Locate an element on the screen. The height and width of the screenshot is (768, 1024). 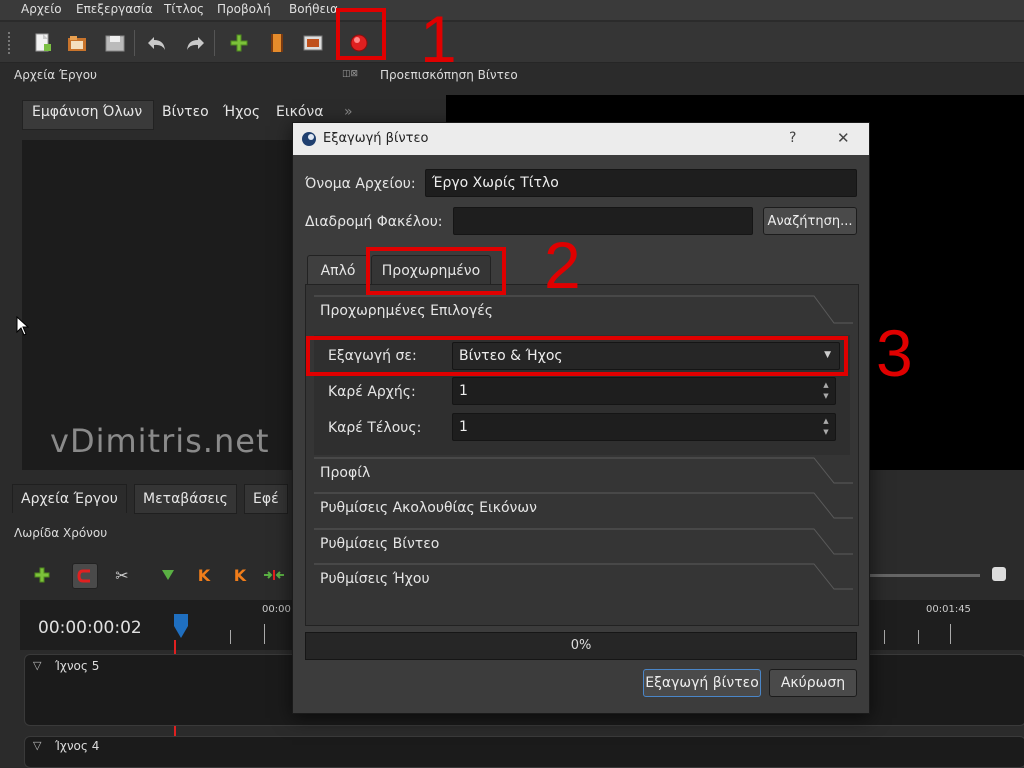
export-video-button: Εξαγωγή βίντεο is located at coordinates (702, 683).